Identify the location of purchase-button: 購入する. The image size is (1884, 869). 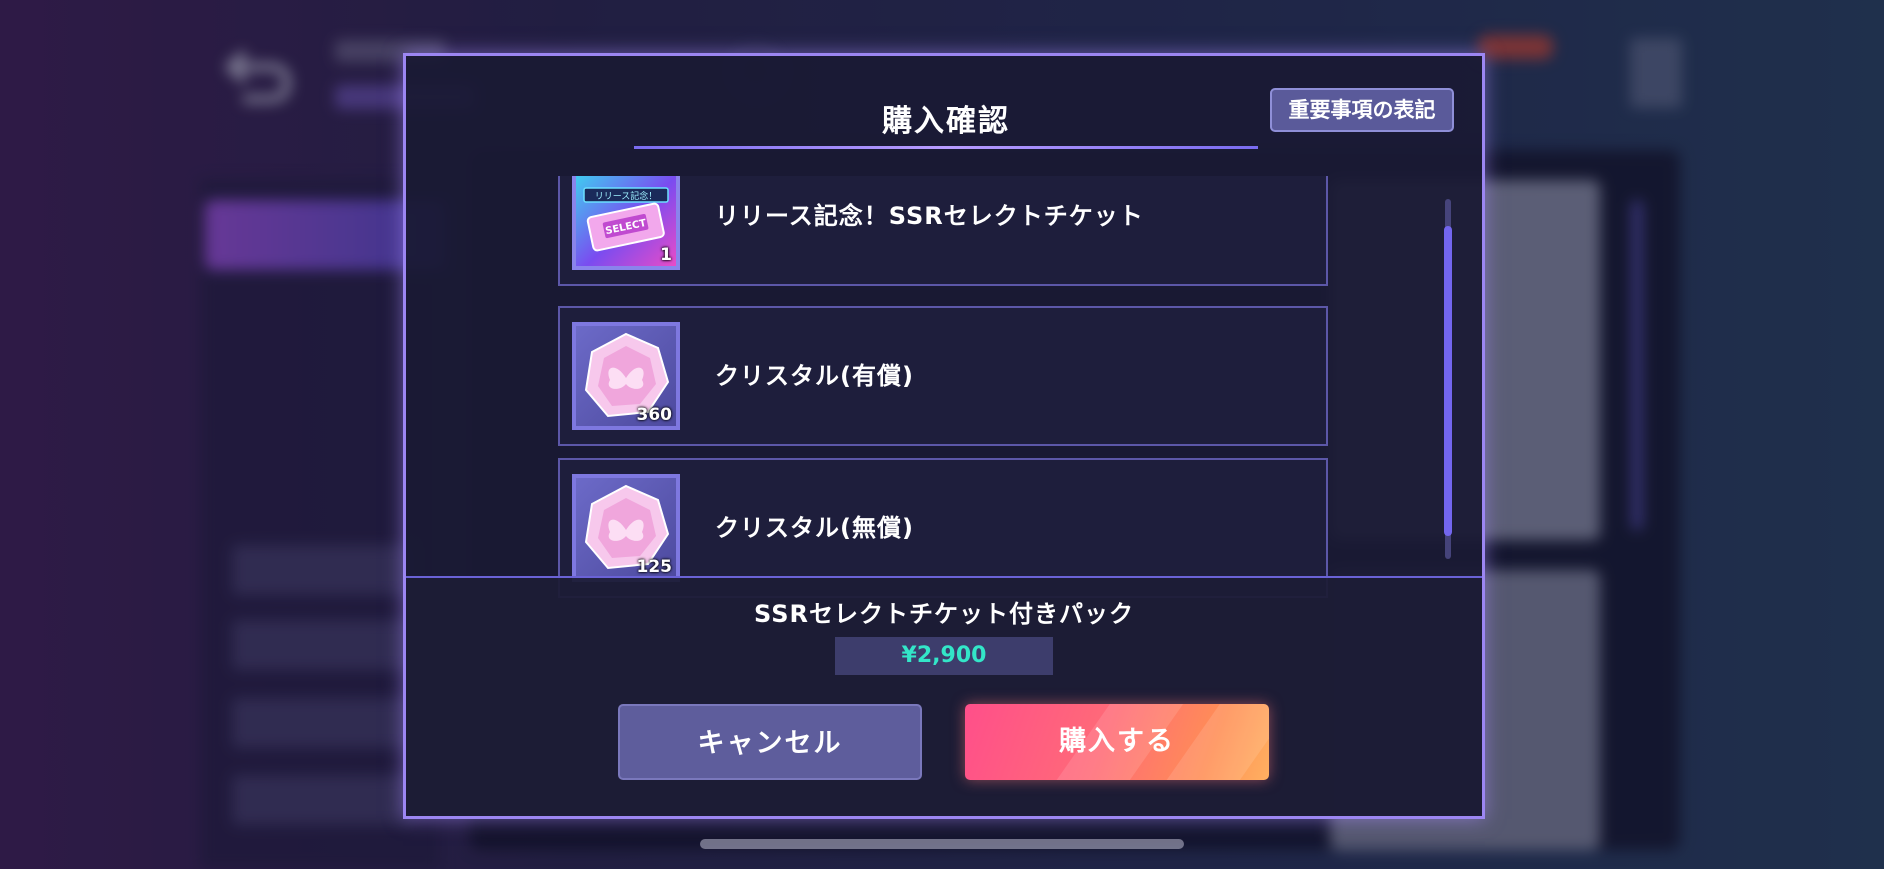
(1117, 742).